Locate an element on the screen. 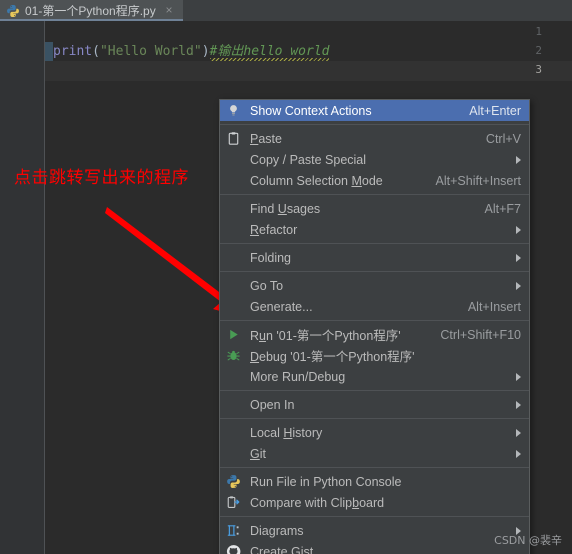 The width and height of the screenshot is (572, 554). menu-item-folding: Folding is located at coordinates (374, 257).